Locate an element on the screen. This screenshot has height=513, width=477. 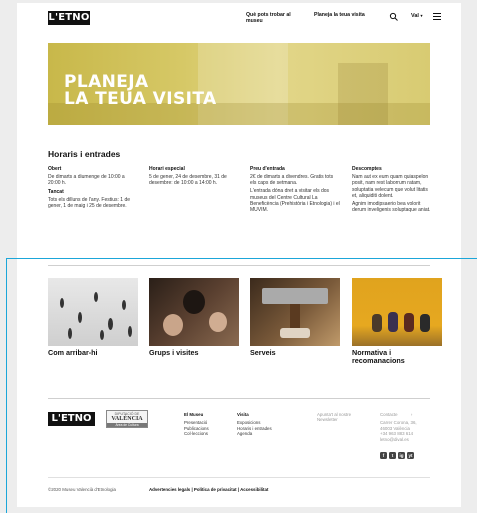
card-label: Com arribar-hi is located at coordinates (73, 352).